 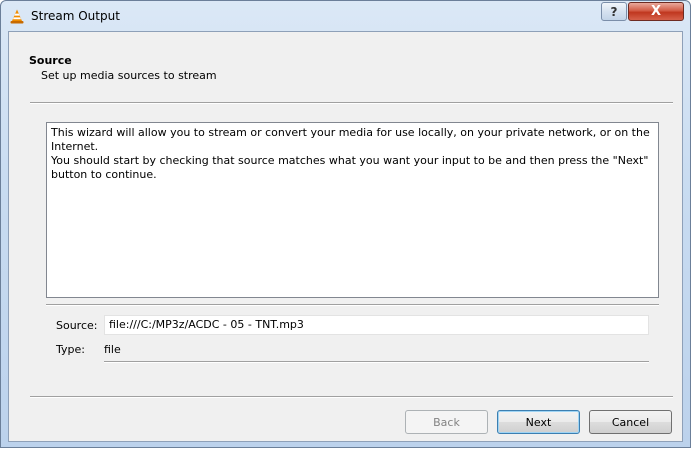 I want to click on source-field: file:///C:/MP3z/ACDC - 05 - TNT.mp3, so click(x=376, y=325).